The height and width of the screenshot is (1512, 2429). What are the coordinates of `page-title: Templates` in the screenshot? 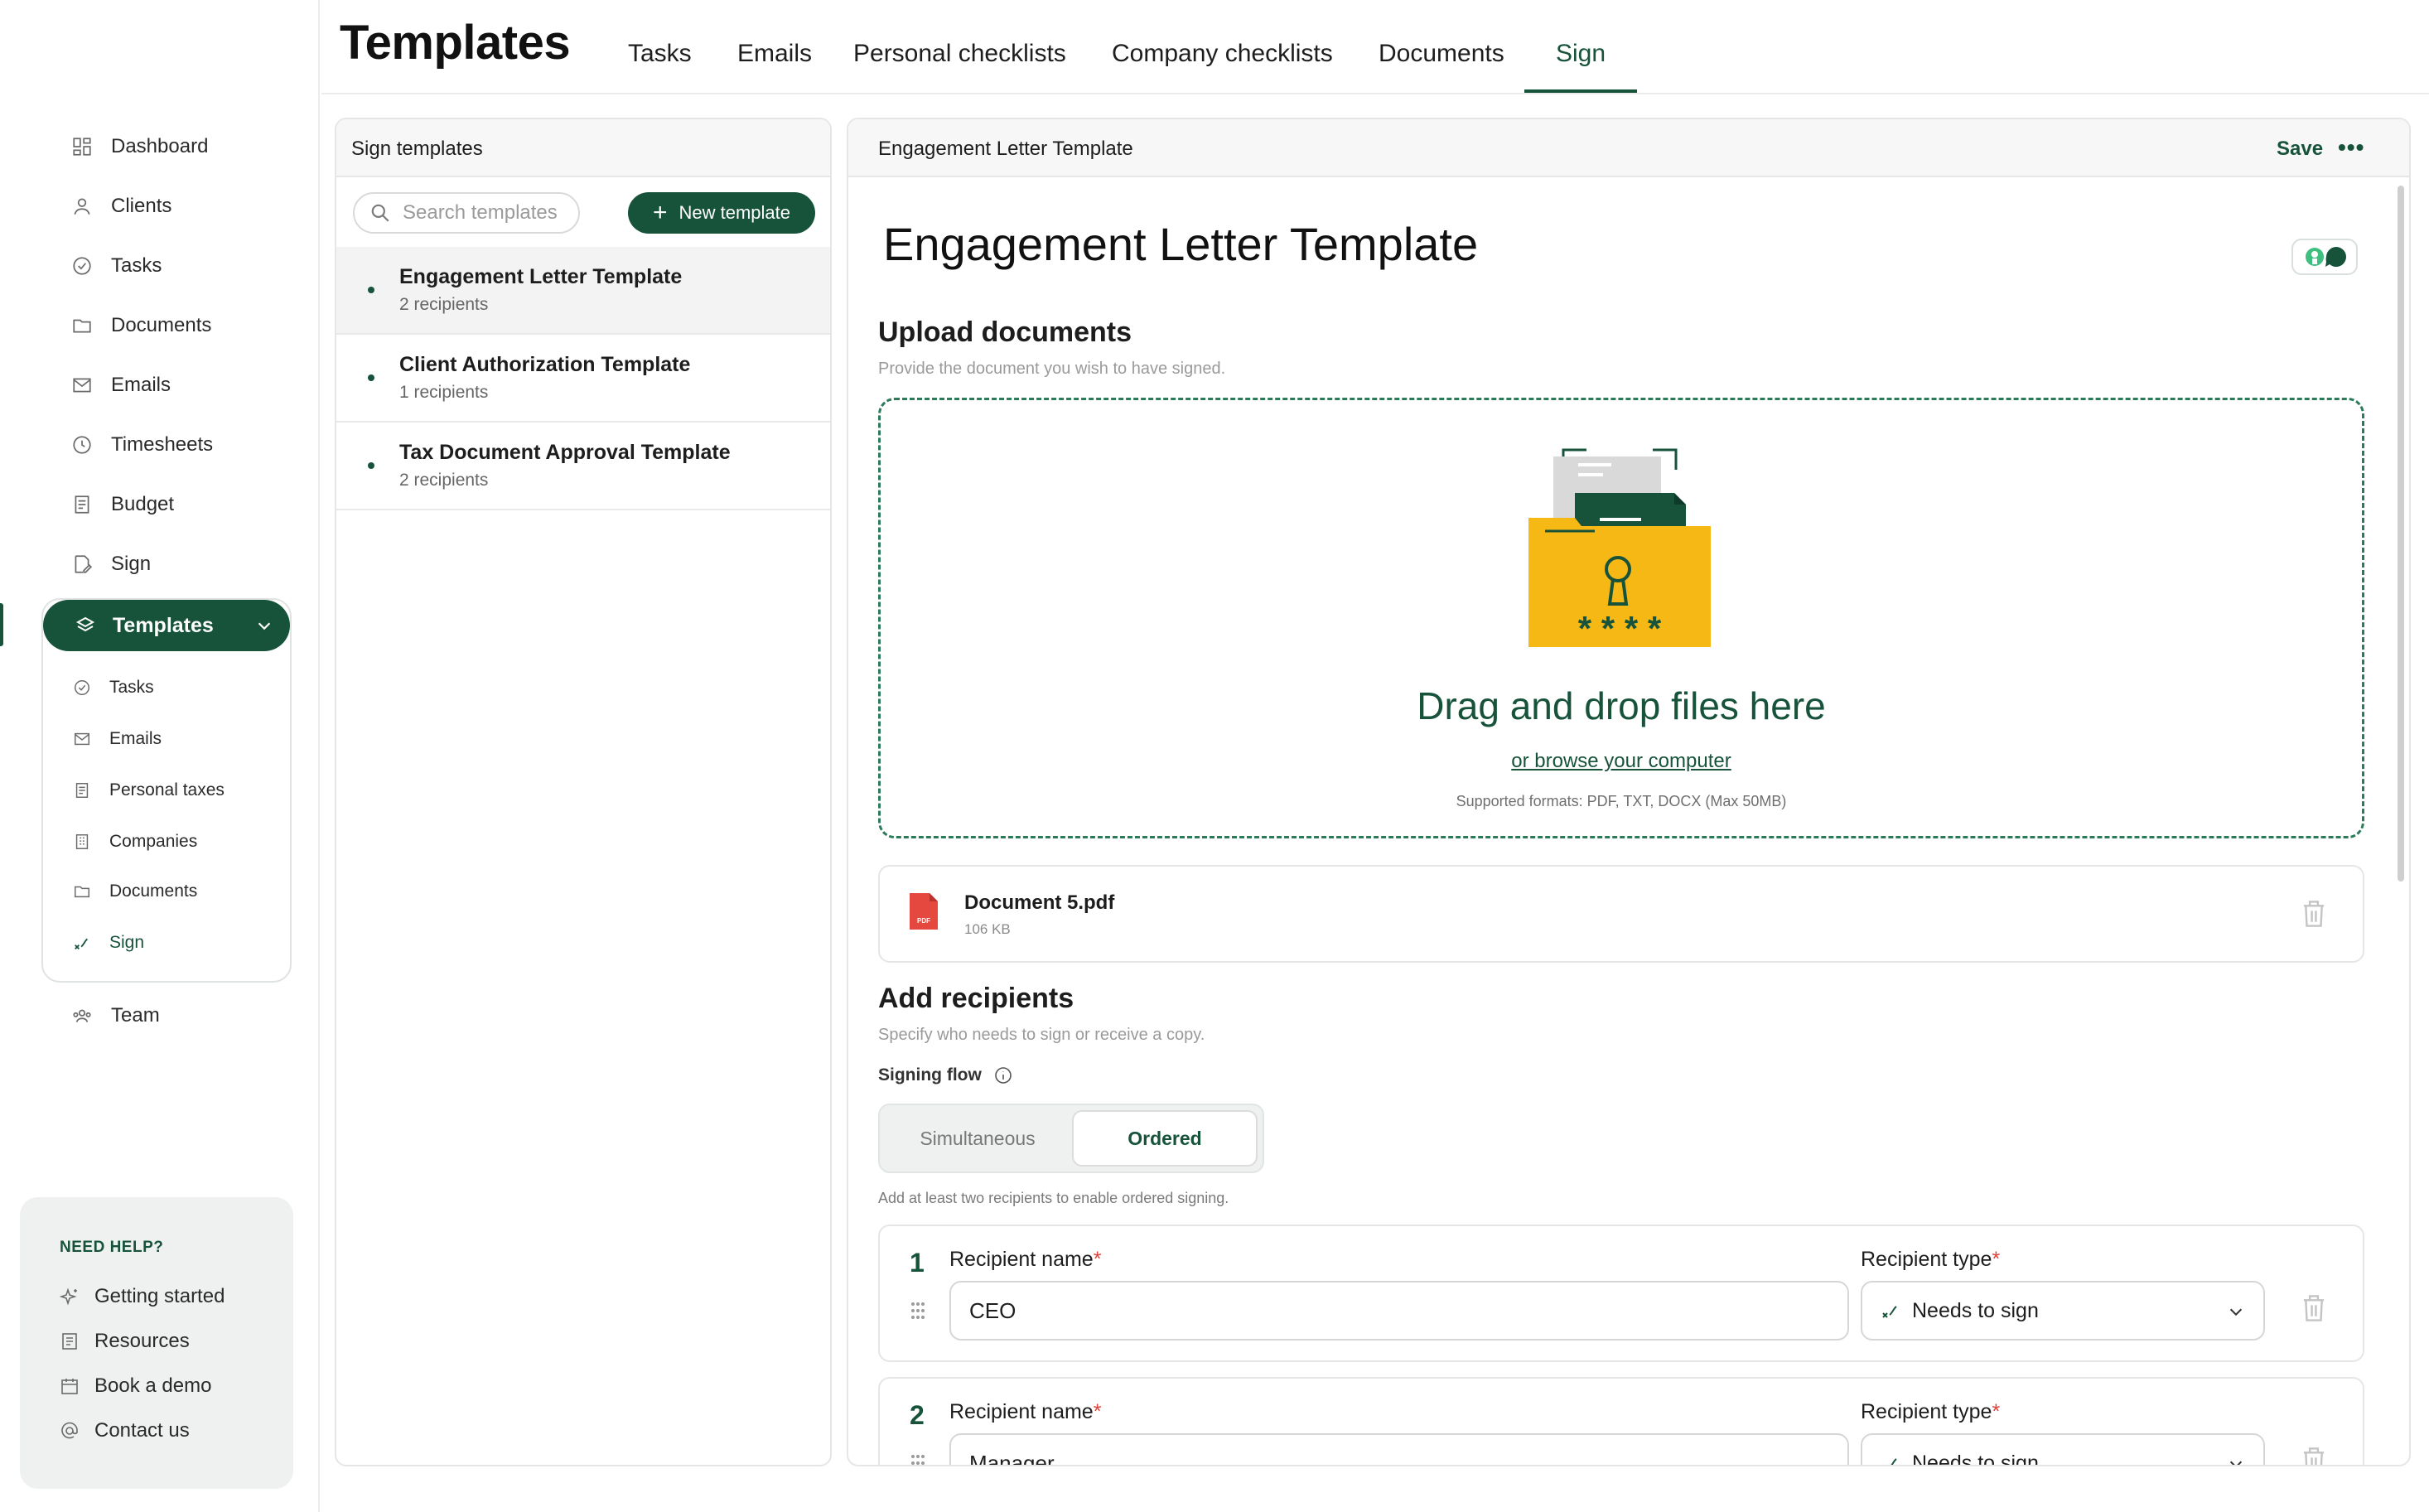 It's located at (455, 43).